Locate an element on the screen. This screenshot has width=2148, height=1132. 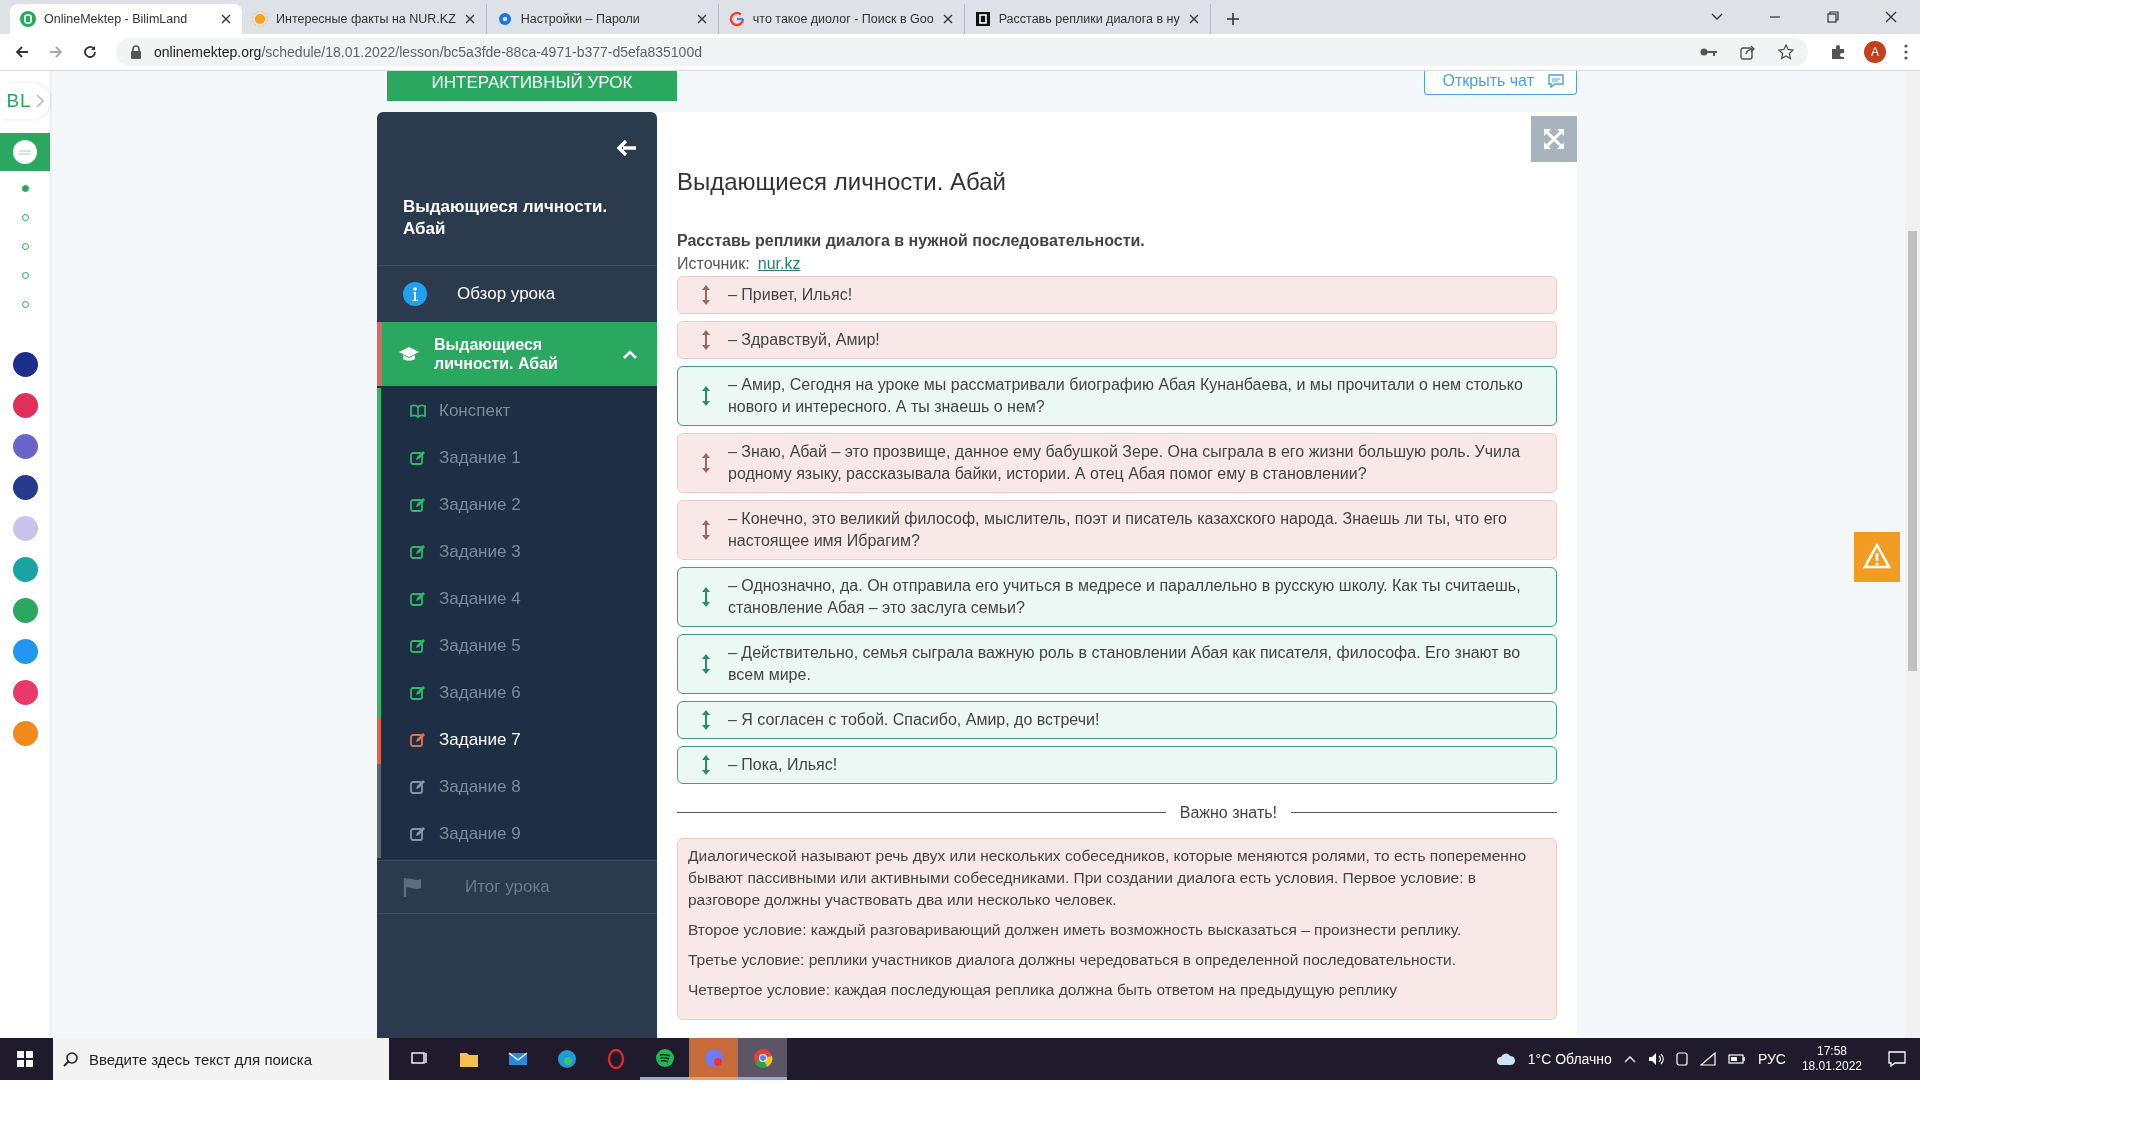
dialogue-reply: – Однозначно, да. Он отправила его учиться в медресе и параллельно в русскую школу. Как ты считаешь, становление Абая – это заслуга семьи? is located at coordinates (1117, 596).